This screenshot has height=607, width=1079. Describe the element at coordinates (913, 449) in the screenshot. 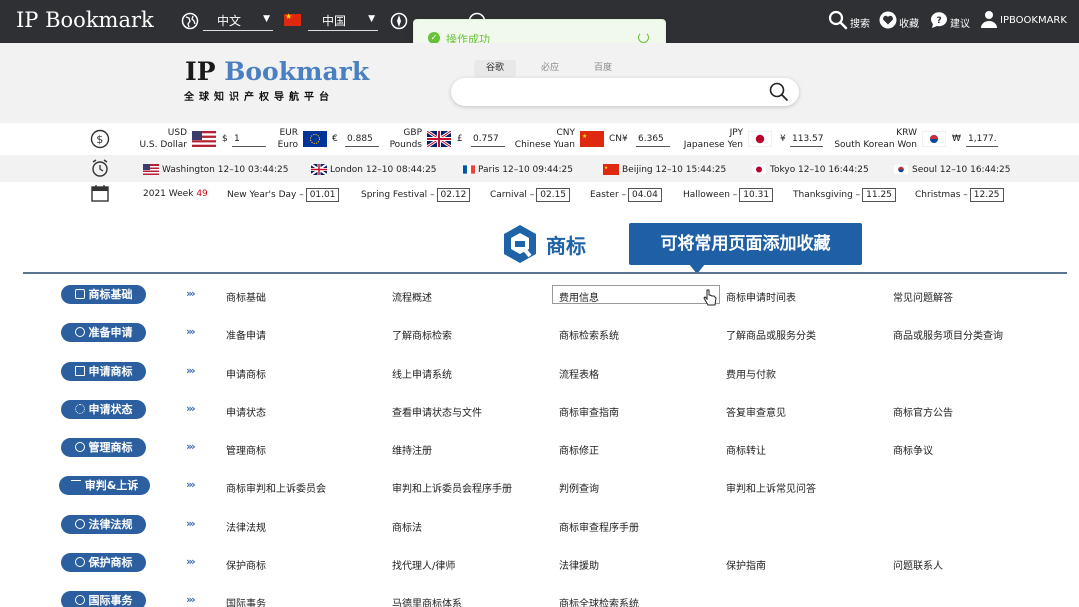

I see `category-link: 商标争议` at that location.